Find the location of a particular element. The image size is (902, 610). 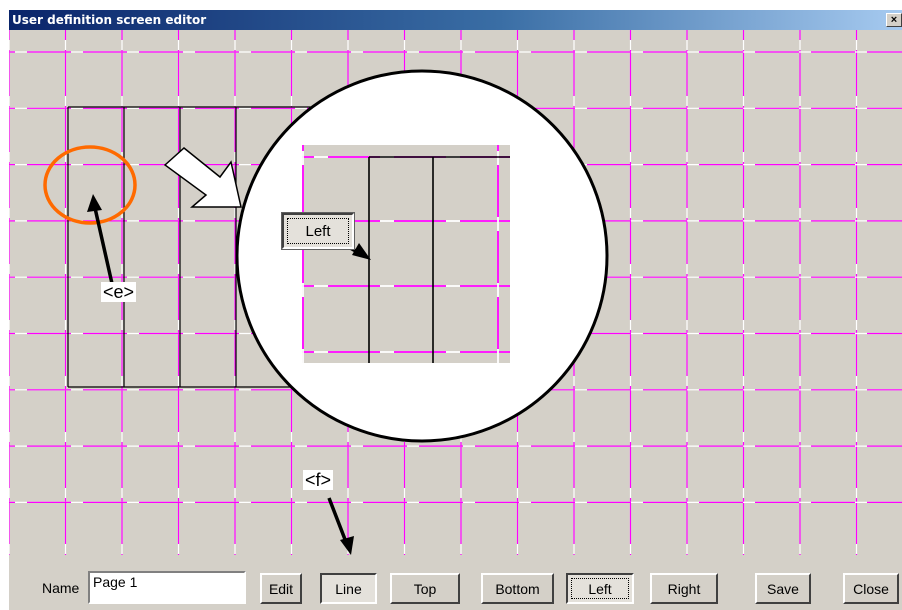

edit-button: Edit is located at coordinates (281, 588).